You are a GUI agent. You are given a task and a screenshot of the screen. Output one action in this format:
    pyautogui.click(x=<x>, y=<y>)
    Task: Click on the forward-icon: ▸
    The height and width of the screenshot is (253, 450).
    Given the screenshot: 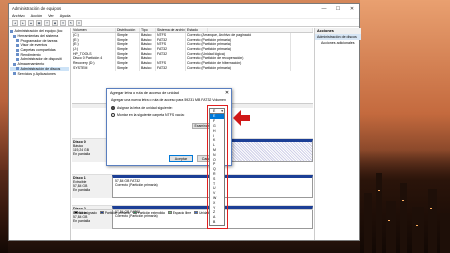 What is the action you would take?
    pyautogui.click(x=23, y=22)
    